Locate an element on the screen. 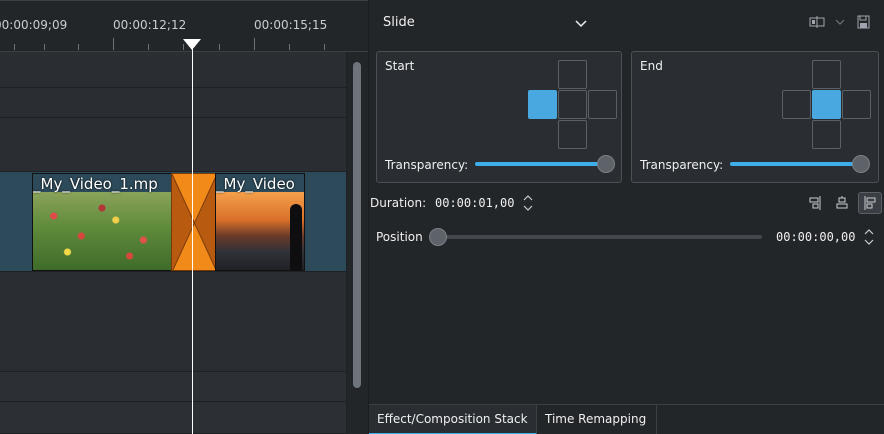 The image size is (884, 434). align-left-button is located at coordinates (870, 203).